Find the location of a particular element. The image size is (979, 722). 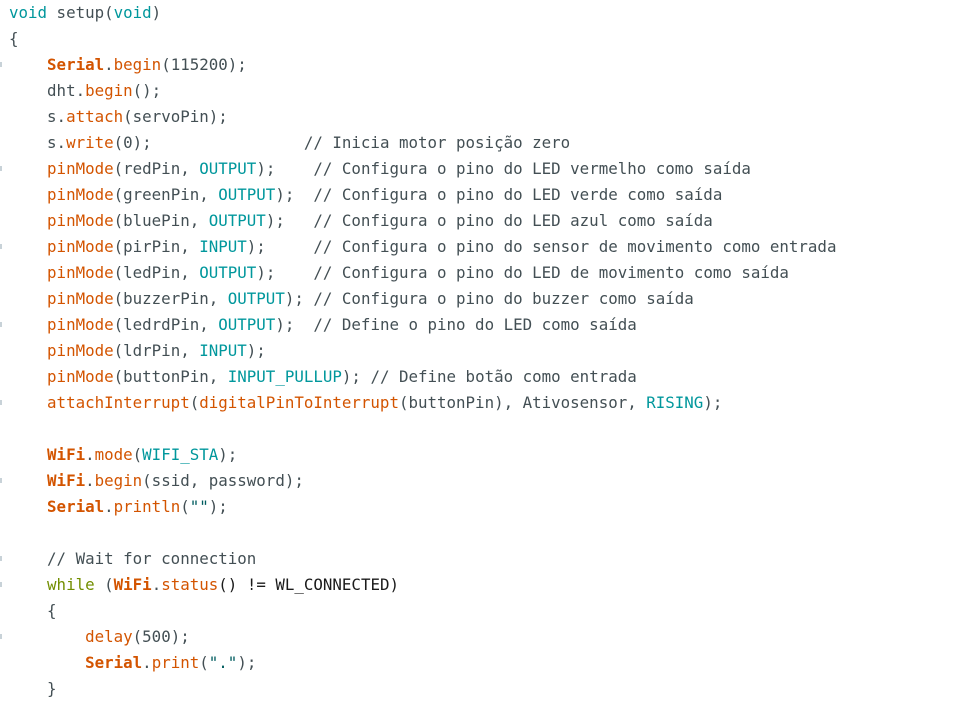

code-line: s.attach(servoPin); is located at coordinates (118, 117).